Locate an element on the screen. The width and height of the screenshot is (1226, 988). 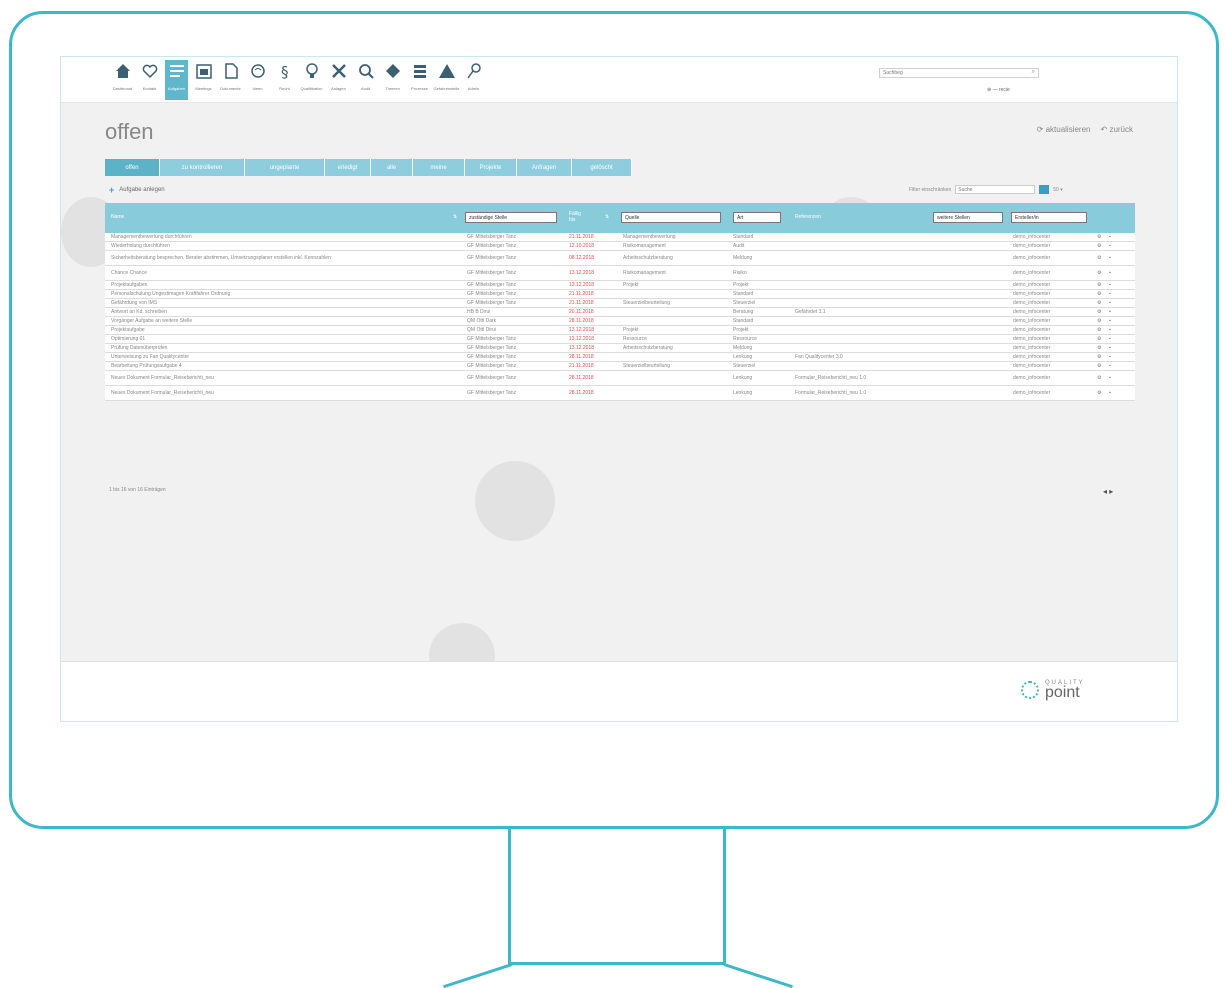
cell-name: Projektaufgaben is located at coordinates (129, 285).